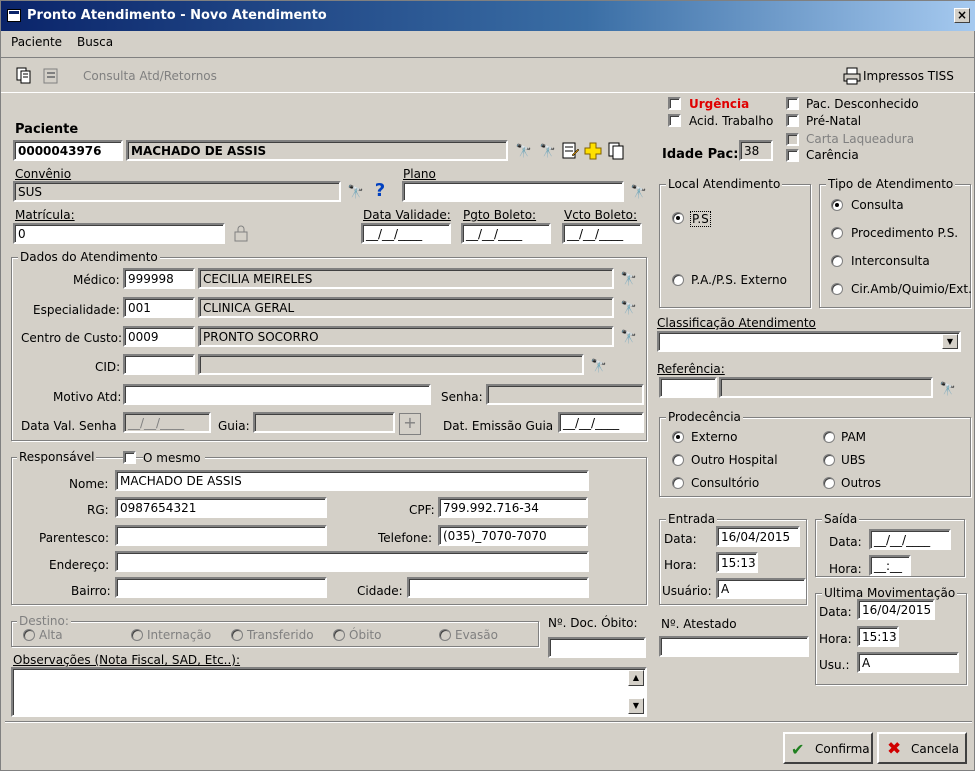 This screenshot has width=975, height=771. I want to click on telefone-label: Telefone:, so click(405, 538).